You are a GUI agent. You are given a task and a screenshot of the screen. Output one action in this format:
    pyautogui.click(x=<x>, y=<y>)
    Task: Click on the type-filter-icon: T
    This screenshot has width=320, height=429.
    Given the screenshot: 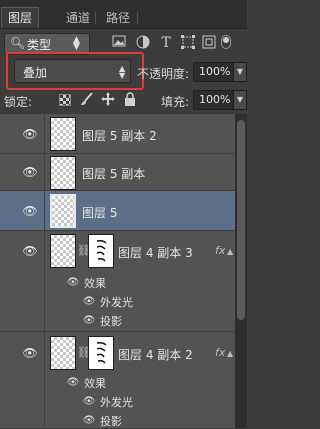 What is the action you would take?
    pyautogui.click(x=166, y=43)
    